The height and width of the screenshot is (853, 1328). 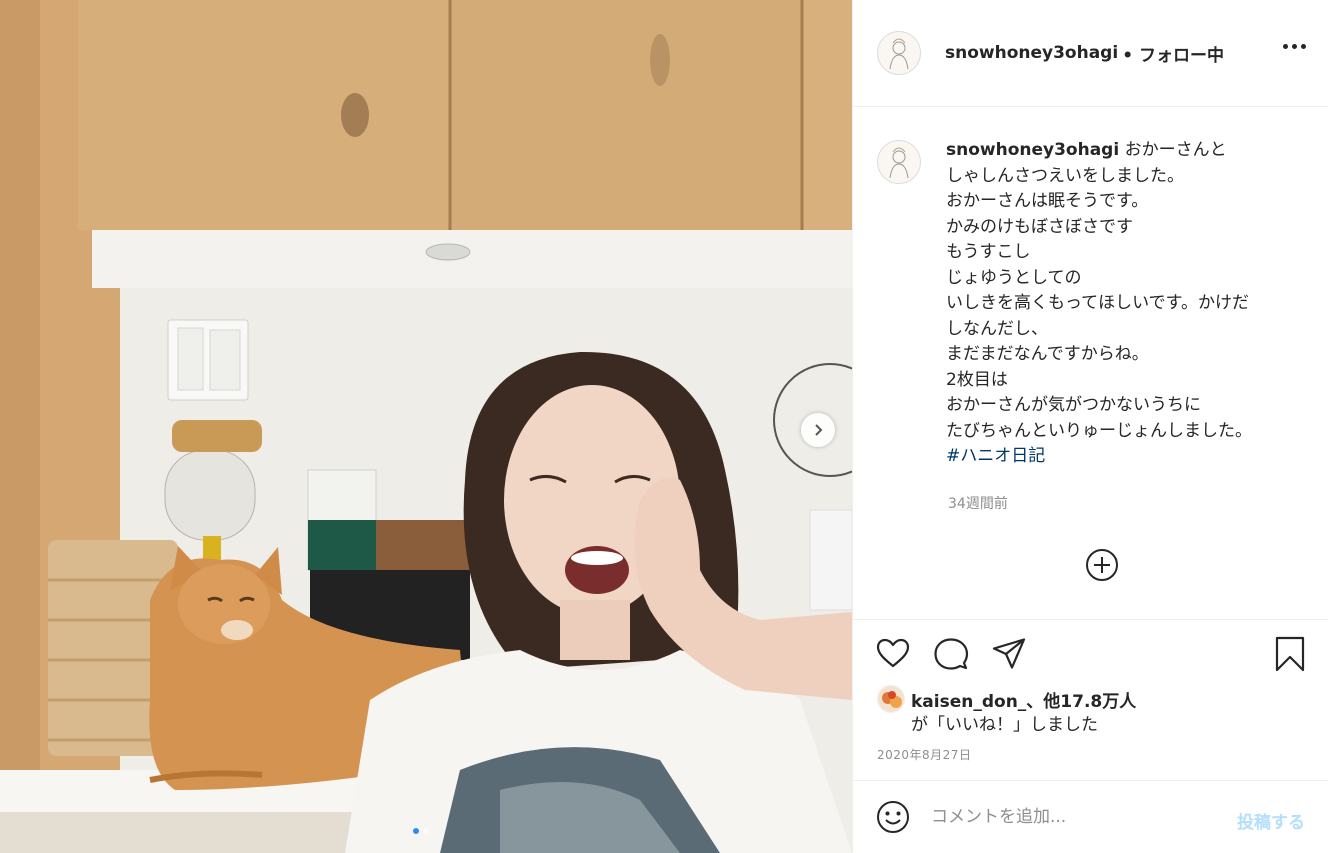 What do you see at coordinates (1175, 150) in the screenshot?
I see `caption-line: おかーさんと` at bounding box center [1175, 150].